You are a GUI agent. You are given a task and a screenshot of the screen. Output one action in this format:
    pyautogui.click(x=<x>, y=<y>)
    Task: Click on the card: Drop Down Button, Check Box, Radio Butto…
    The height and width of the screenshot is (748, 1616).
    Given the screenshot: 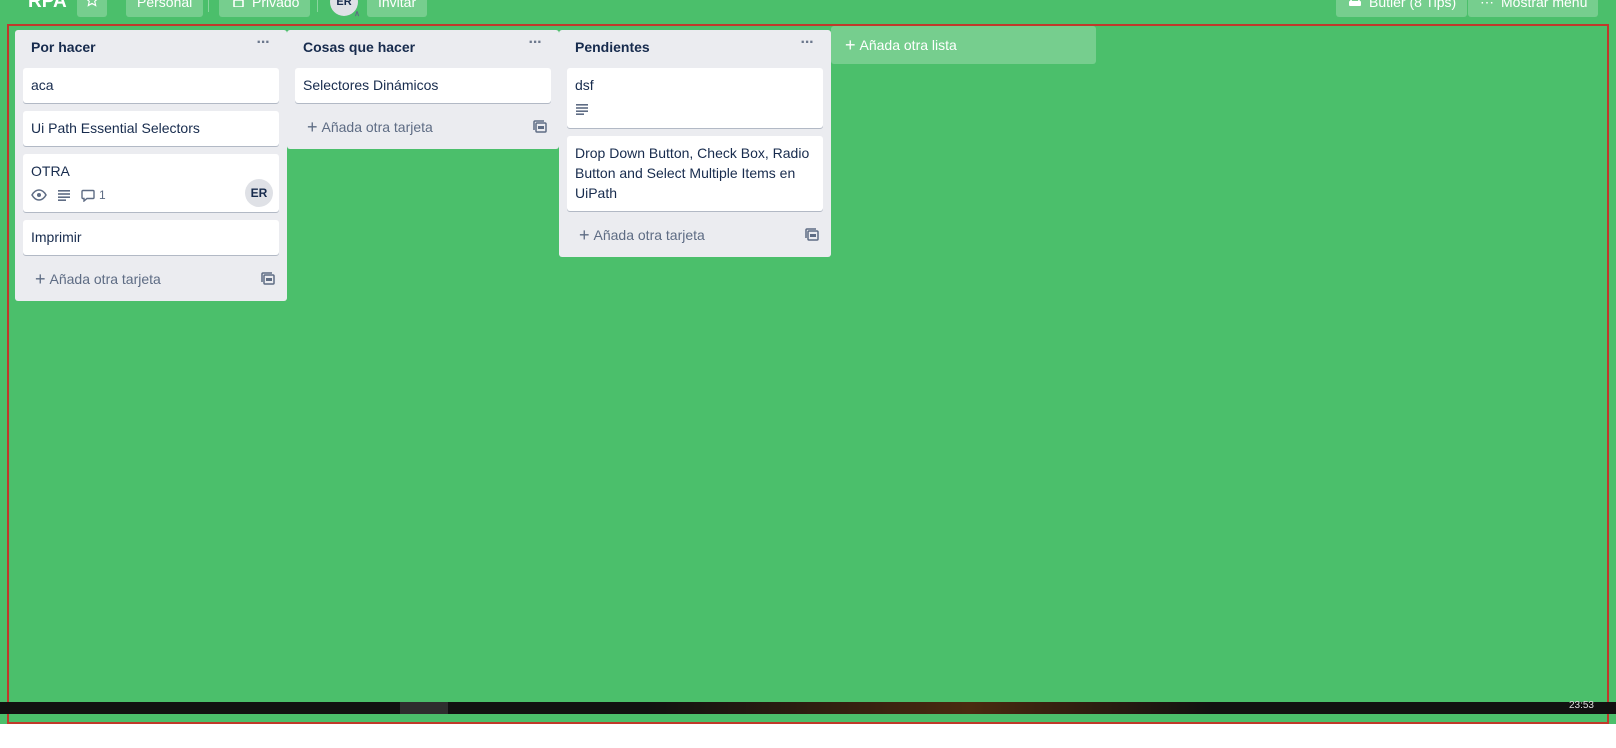 What is the action you would take?
    pyautogui.click(x=695, y=173)
    